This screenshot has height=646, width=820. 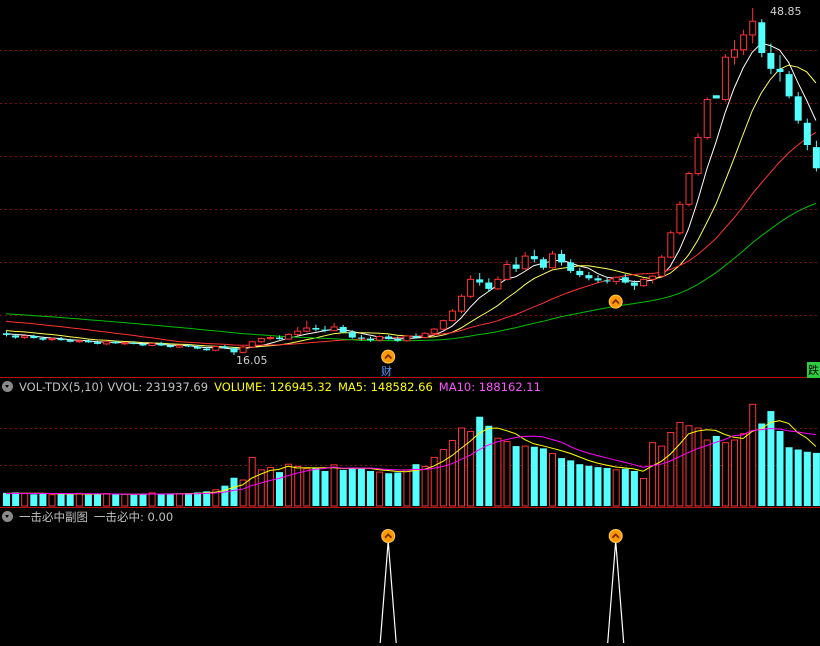 I want to click on volume-ma10-line, so click(x=410, y=461).